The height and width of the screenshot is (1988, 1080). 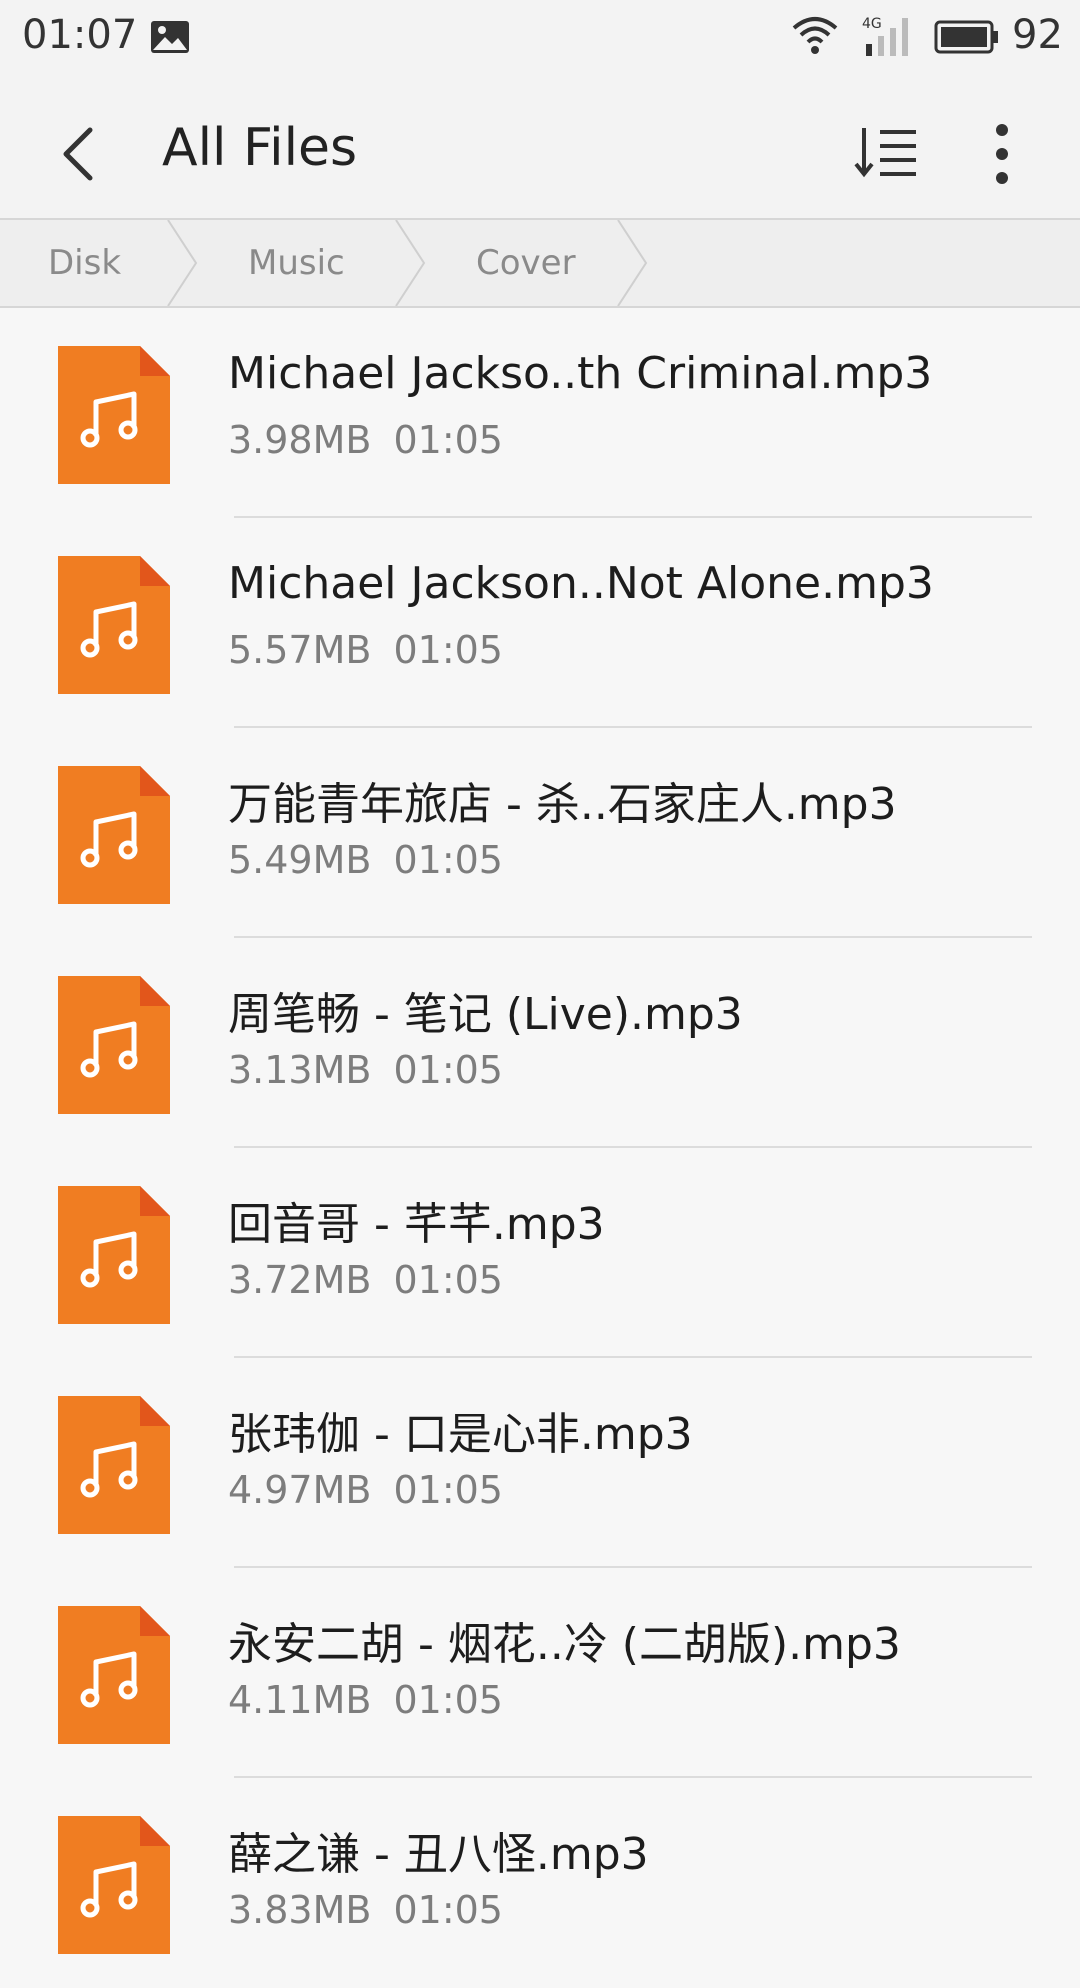 I want to click on battery-level: 92, so click(x=1037, y=35).